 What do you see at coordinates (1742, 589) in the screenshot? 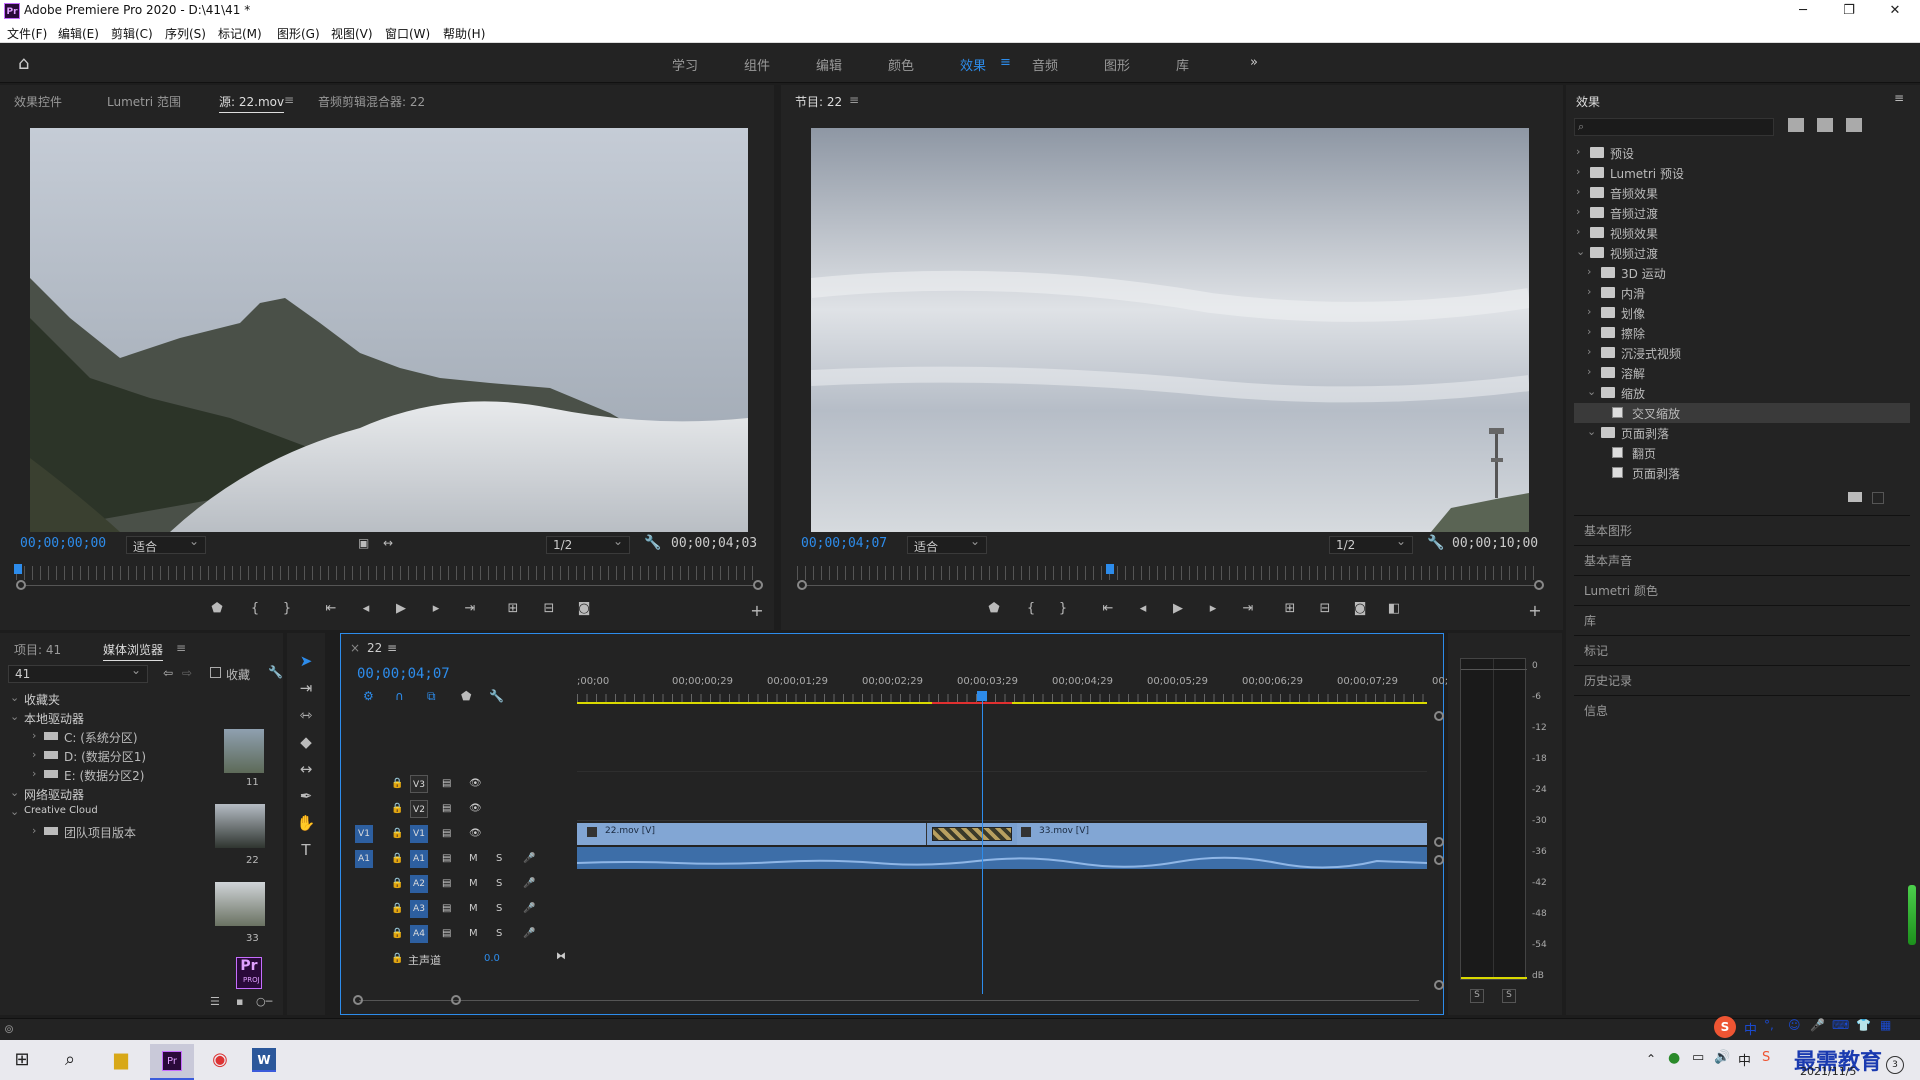
I see `effects-section-header: Lumetri 颜色` at bounding box center [1742, 589].